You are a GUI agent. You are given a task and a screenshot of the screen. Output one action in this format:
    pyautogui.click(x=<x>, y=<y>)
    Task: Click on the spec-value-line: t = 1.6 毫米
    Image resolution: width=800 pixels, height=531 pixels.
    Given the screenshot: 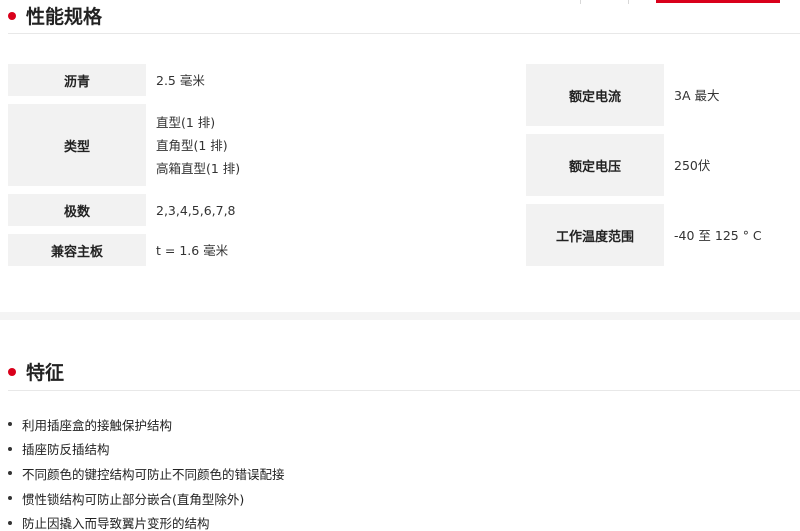 What is the action you would take?
    pyautogui.click(x=192, y=250)
    